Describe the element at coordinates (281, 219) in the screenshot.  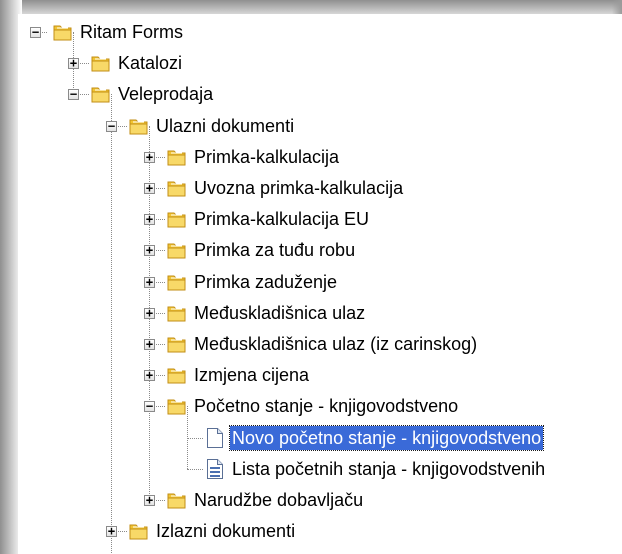
I see `tree-item-label: Primka-kalkulacija EU` at that location.